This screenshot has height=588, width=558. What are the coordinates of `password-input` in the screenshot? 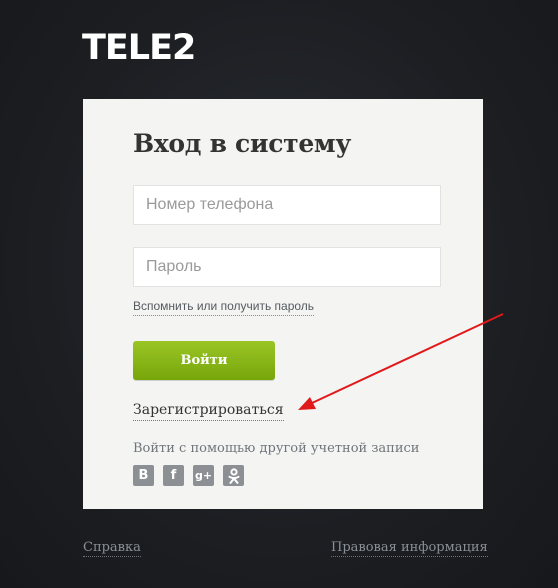 It's located at (287, 267).